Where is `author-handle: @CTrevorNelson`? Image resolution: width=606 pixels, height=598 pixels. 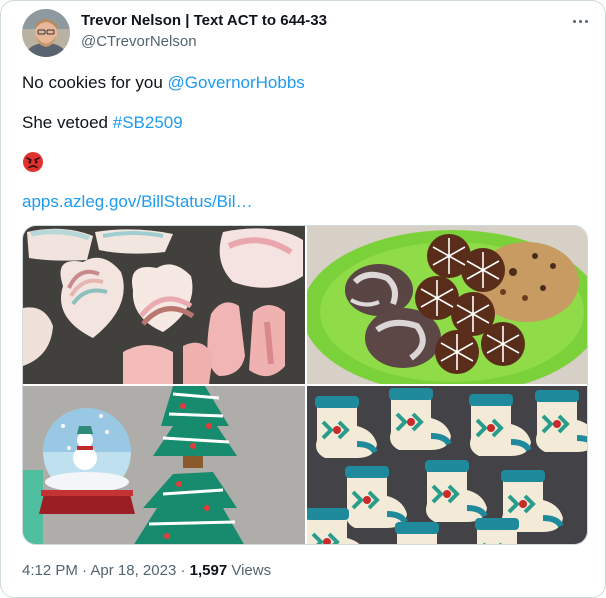 author-handle: @CTrevorNelson is located at coordinates (139, 41).